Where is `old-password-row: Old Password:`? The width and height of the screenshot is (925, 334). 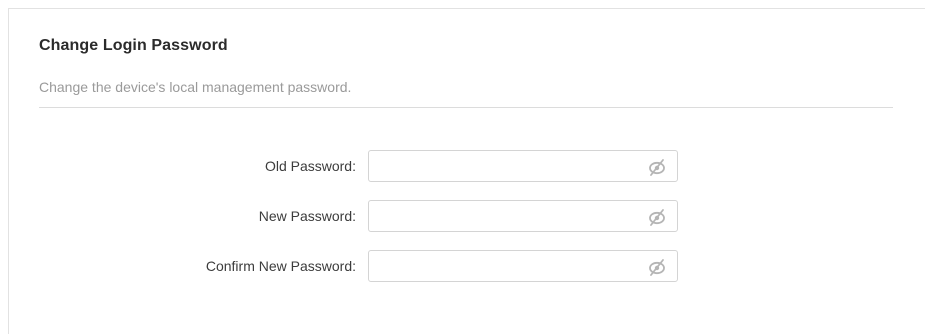 old-password-row: Old Password: is located at coordinates (462, 166).